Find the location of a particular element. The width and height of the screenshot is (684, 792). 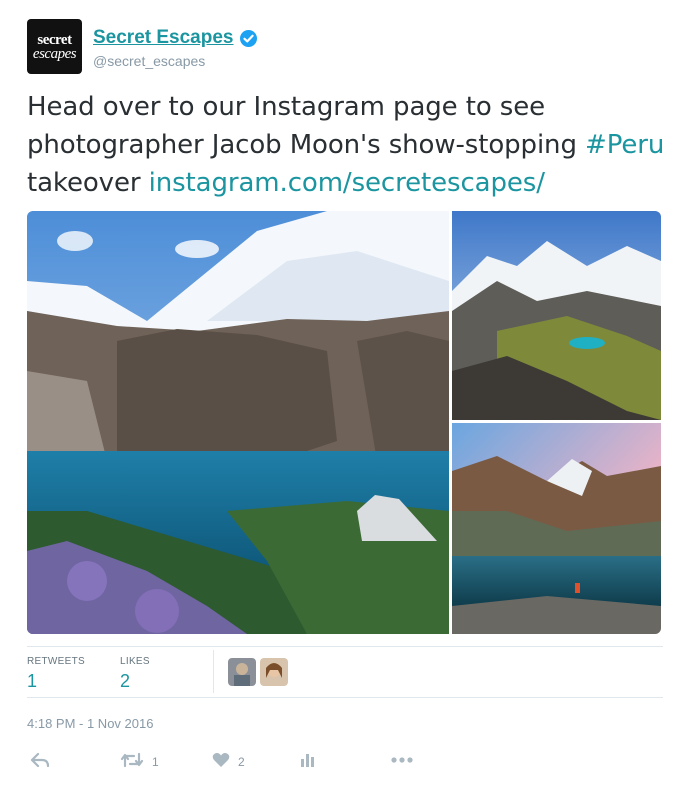

retweets-stat: RETWEETS 1 is located at coordinates (56, 674).